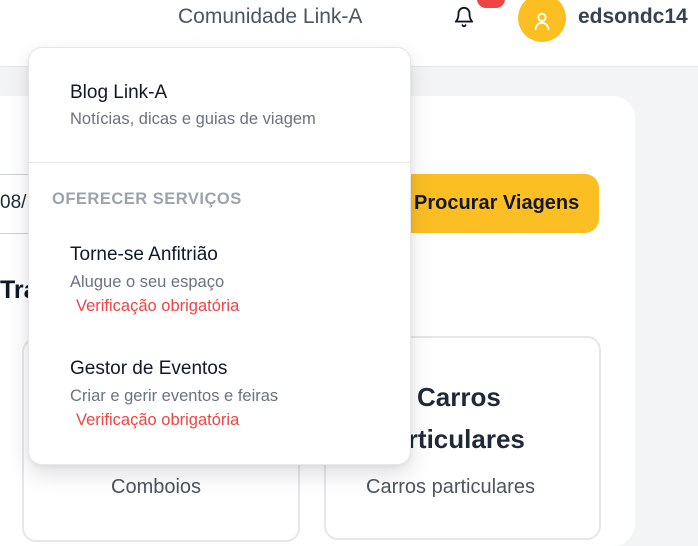 Image resolution: width=698 pixels, height=546 pixels. I want to click on menu-item-description: Notícias, dicas e guias de viagem, so click(193, 119).